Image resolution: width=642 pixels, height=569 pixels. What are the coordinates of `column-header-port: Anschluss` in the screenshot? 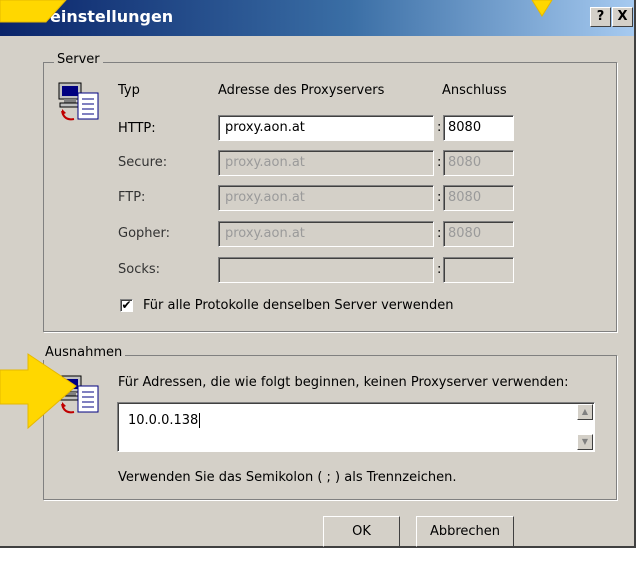 It's located at (474, 90).